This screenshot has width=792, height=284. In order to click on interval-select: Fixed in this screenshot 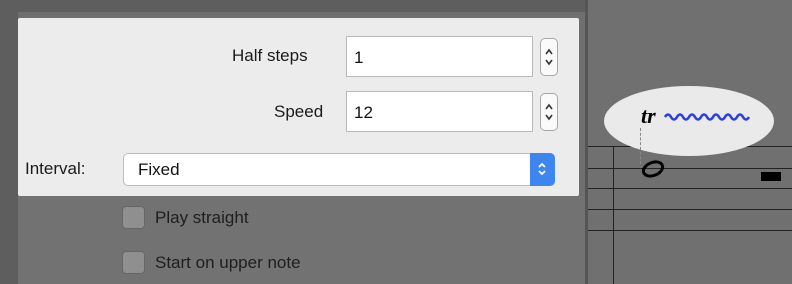, I will do `click(339, 169)`.